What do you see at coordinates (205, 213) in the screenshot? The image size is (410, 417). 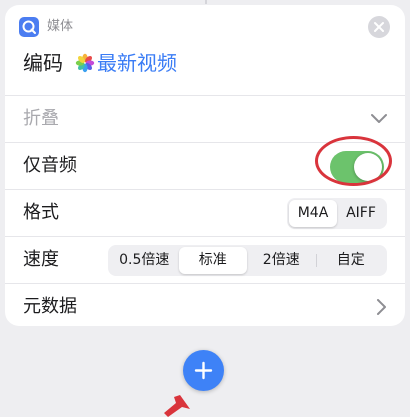 I see `format-row: 格式 M4A AIFF` at bounding box center [205, 213].